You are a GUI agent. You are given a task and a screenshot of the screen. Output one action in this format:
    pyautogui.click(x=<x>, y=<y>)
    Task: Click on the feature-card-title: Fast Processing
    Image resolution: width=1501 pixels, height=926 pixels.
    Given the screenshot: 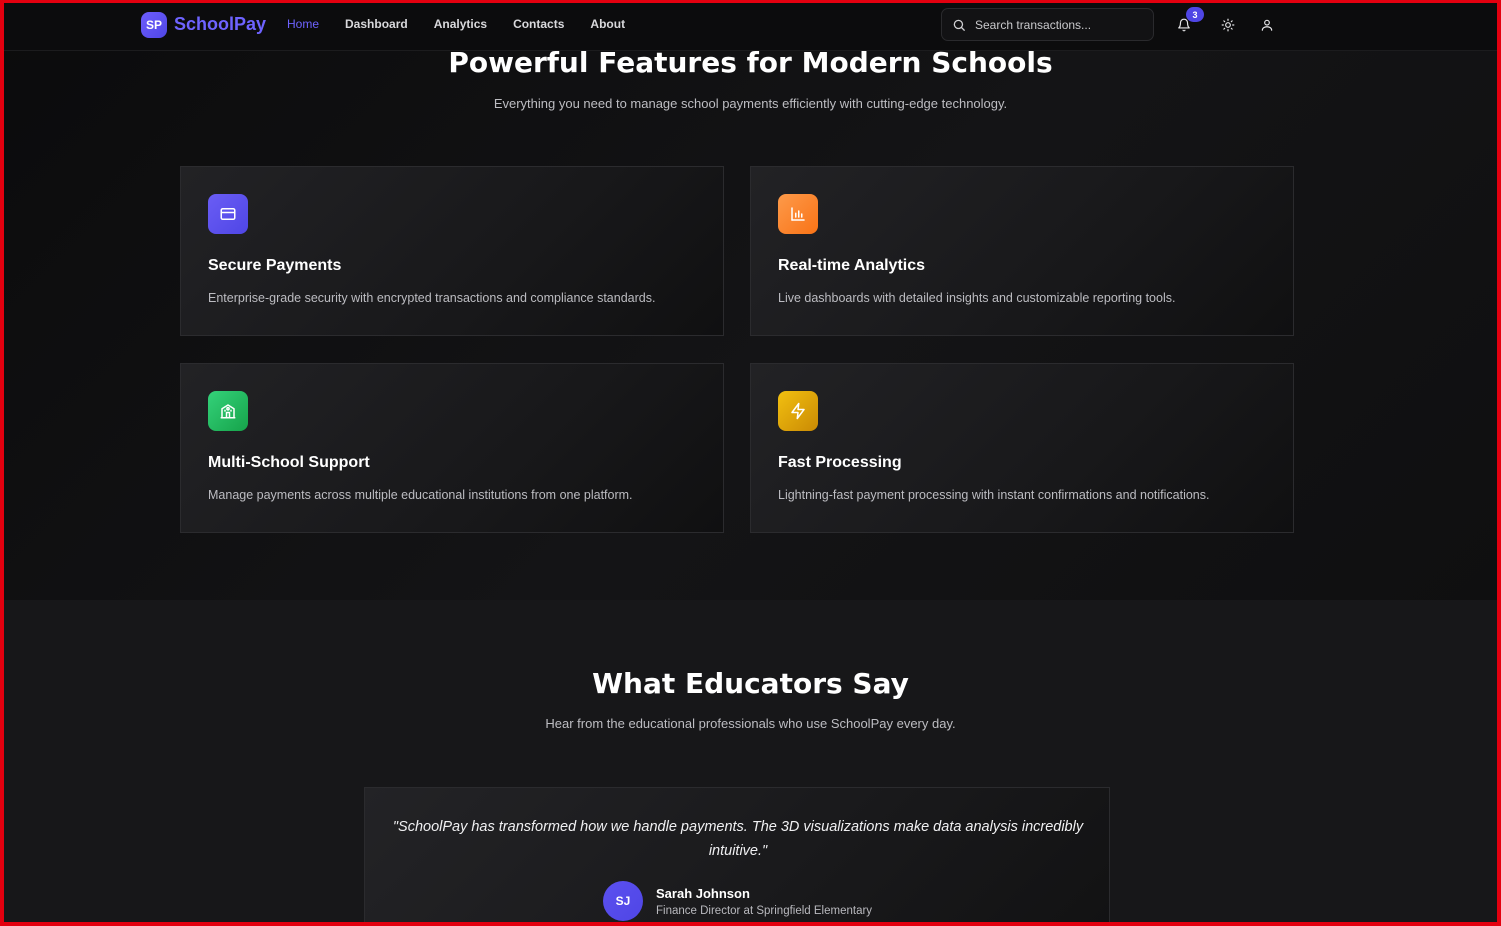 What is the action you would take?
    pyautogui.click(x=840, y=462)
    